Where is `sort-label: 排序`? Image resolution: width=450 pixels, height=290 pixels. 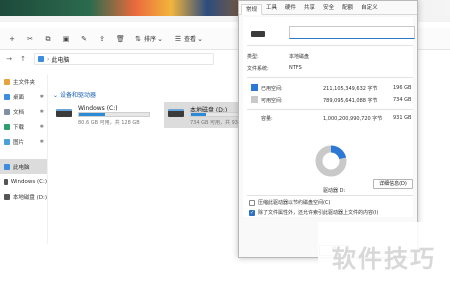
sort-label: 排序 is located at coordinates (150, 39).